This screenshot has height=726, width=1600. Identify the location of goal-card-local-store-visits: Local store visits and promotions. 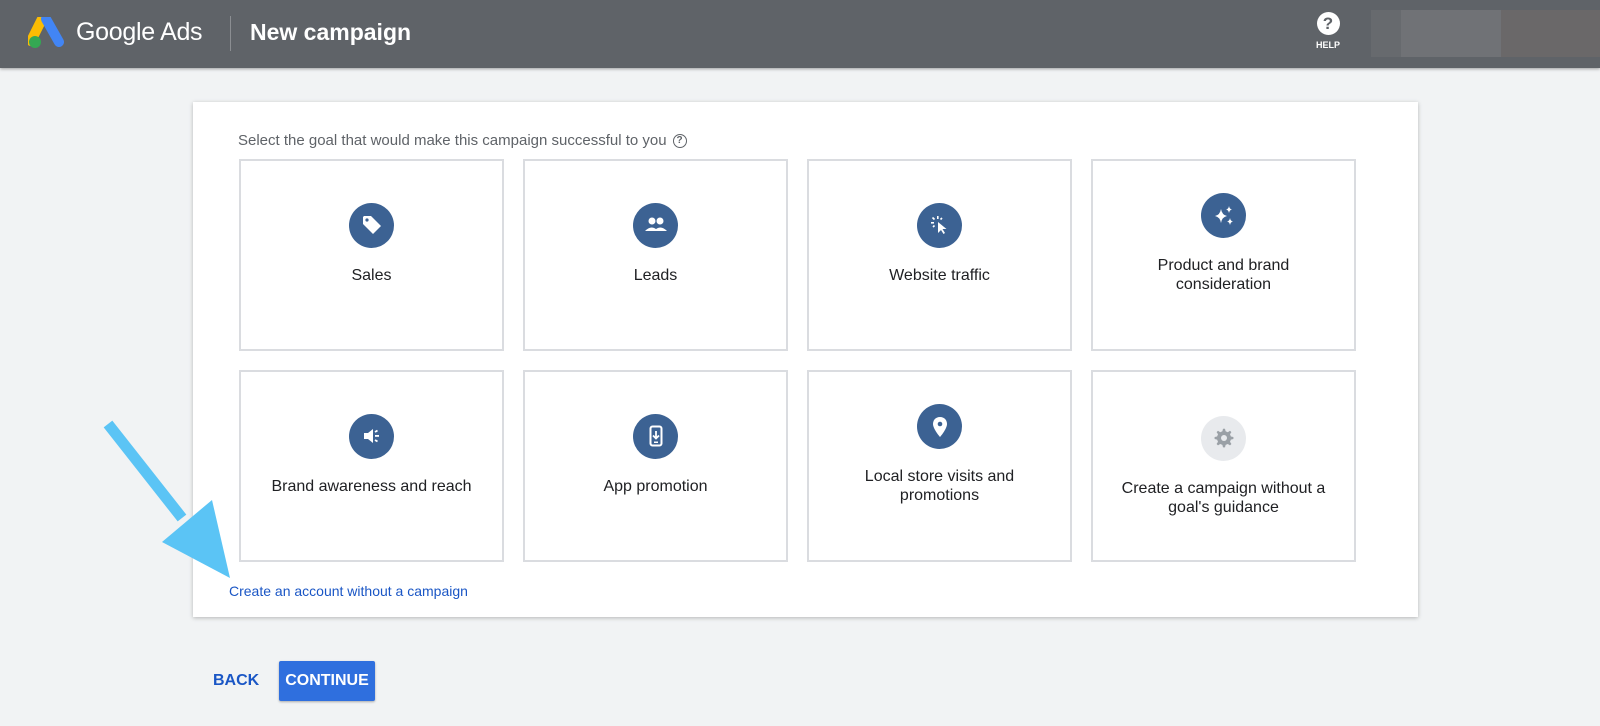
(939, 466).